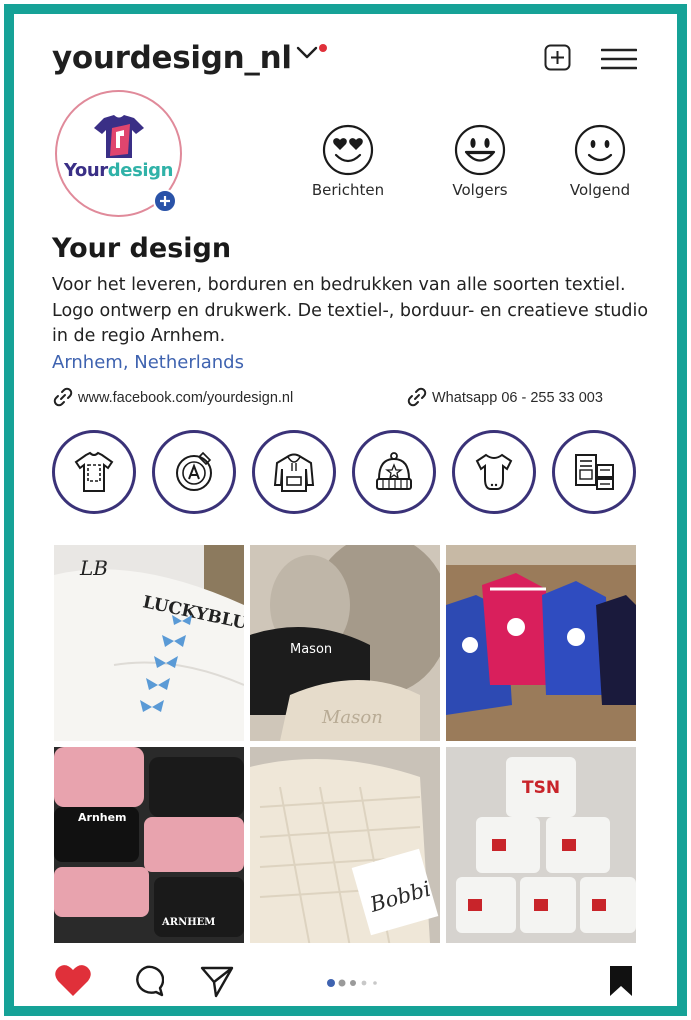 Image resolution: width=691 pixels, height=1020 pixels. I want to click on bookmark-icon, so click(621, 981).